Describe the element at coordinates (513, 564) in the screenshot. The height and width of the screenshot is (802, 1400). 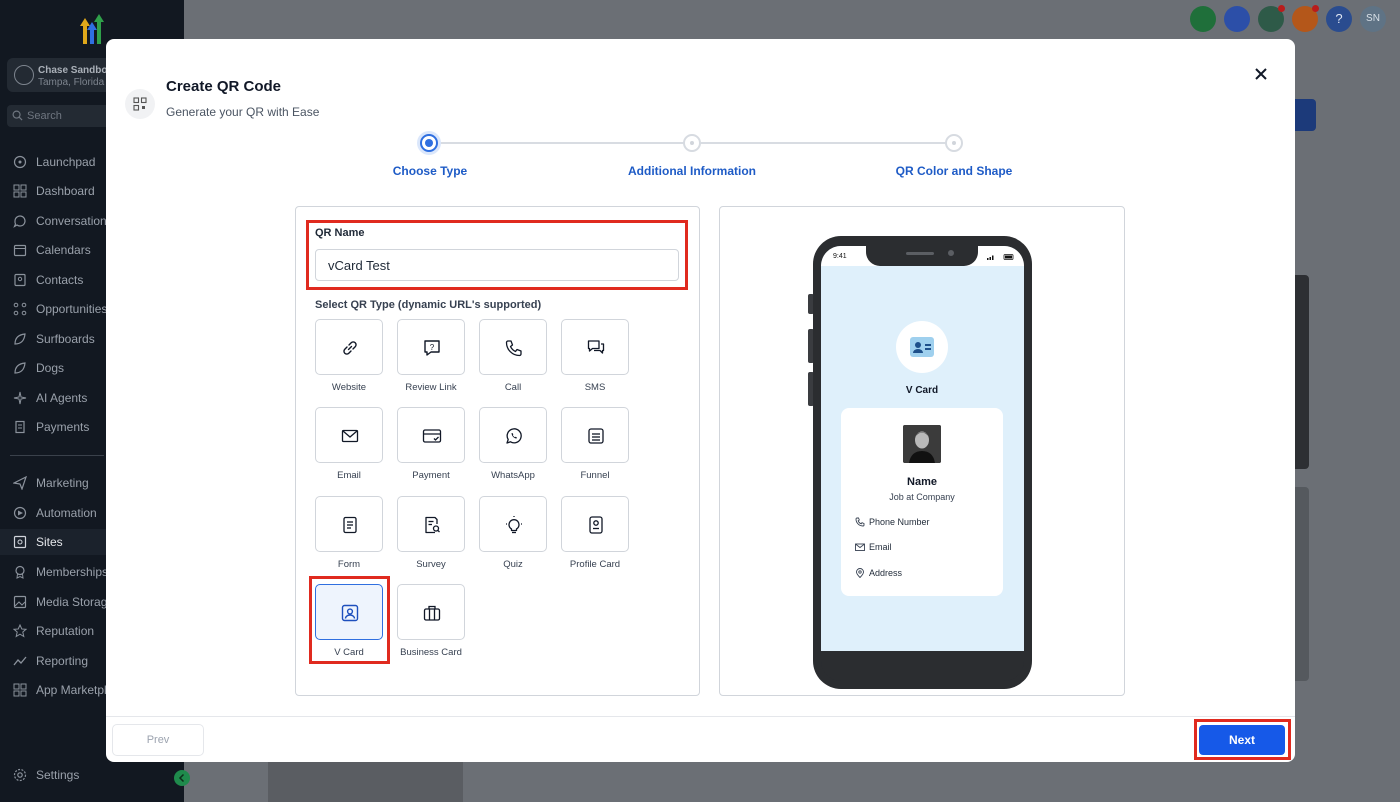
I see `qr-type-caption: Quiz` at that location.